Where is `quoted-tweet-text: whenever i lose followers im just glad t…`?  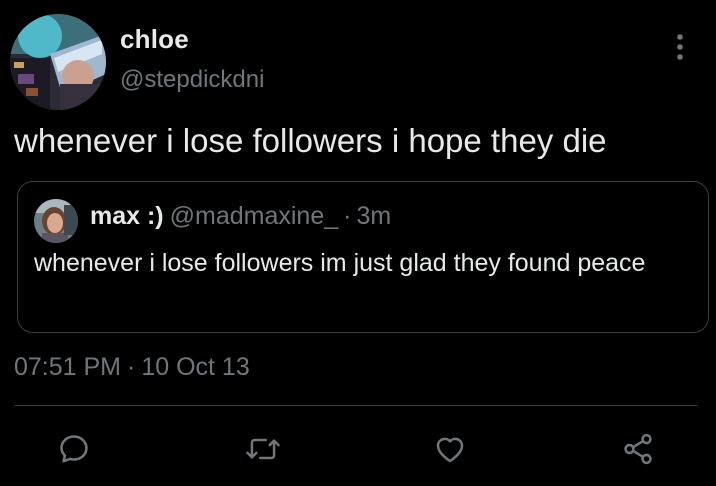 quoted-tweet-text: whenever i lose followers im just glad t… is located at coordinates (340, 263).